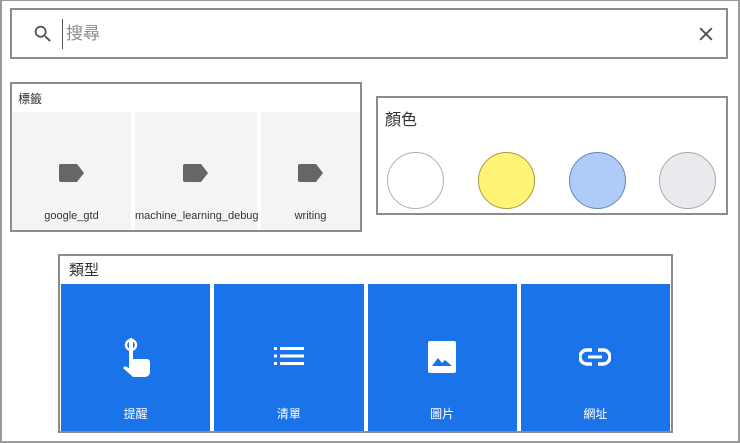  Describe the element at coordinates (71, 216) in the screenshot. I see `label-name: google_gtd` at that location.